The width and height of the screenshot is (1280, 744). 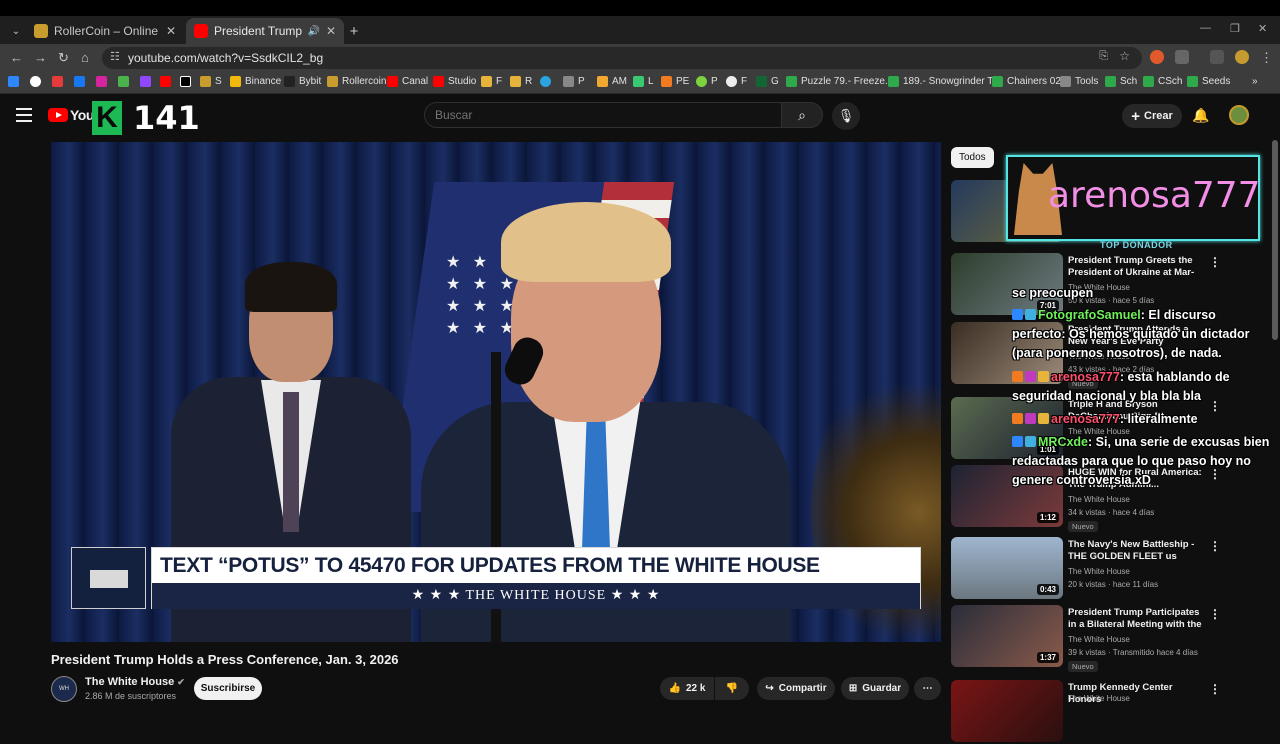 What do you see at coordinates (1162, 81) in the screenshot?
I see `bookmark-csch: CSch` at bounding box center [1162, 81].